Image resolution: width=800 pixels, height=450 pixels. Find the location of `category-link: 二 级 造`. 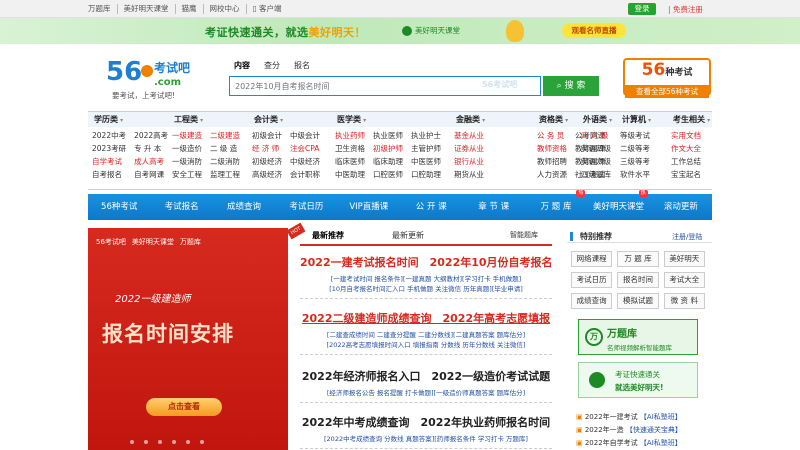

category-link: 二 级 造 is located at coordinates (225, 149).